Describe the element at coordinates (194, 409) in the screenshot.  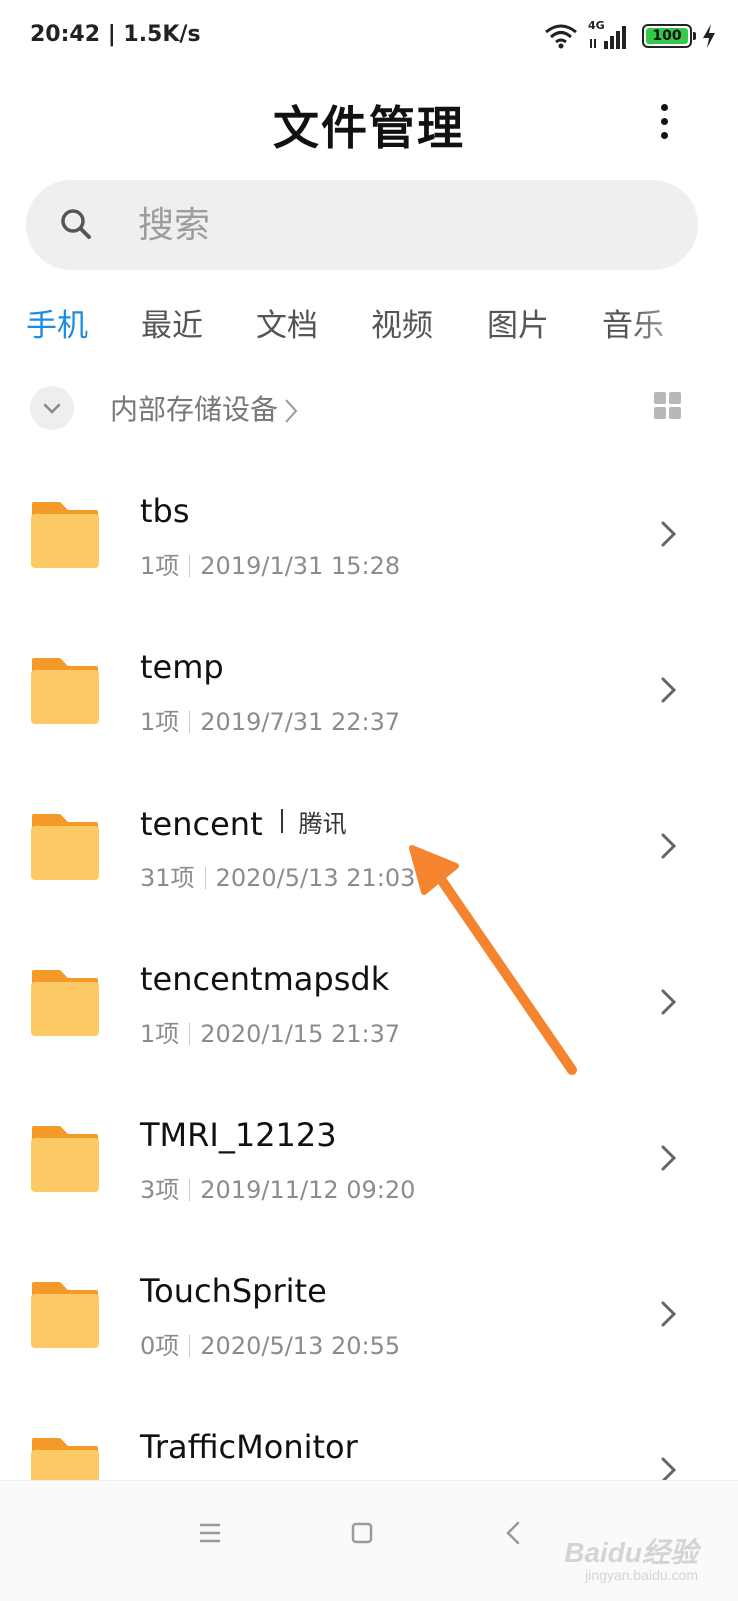
I see `breadcrumb-label: 内部存储设备` at that location.